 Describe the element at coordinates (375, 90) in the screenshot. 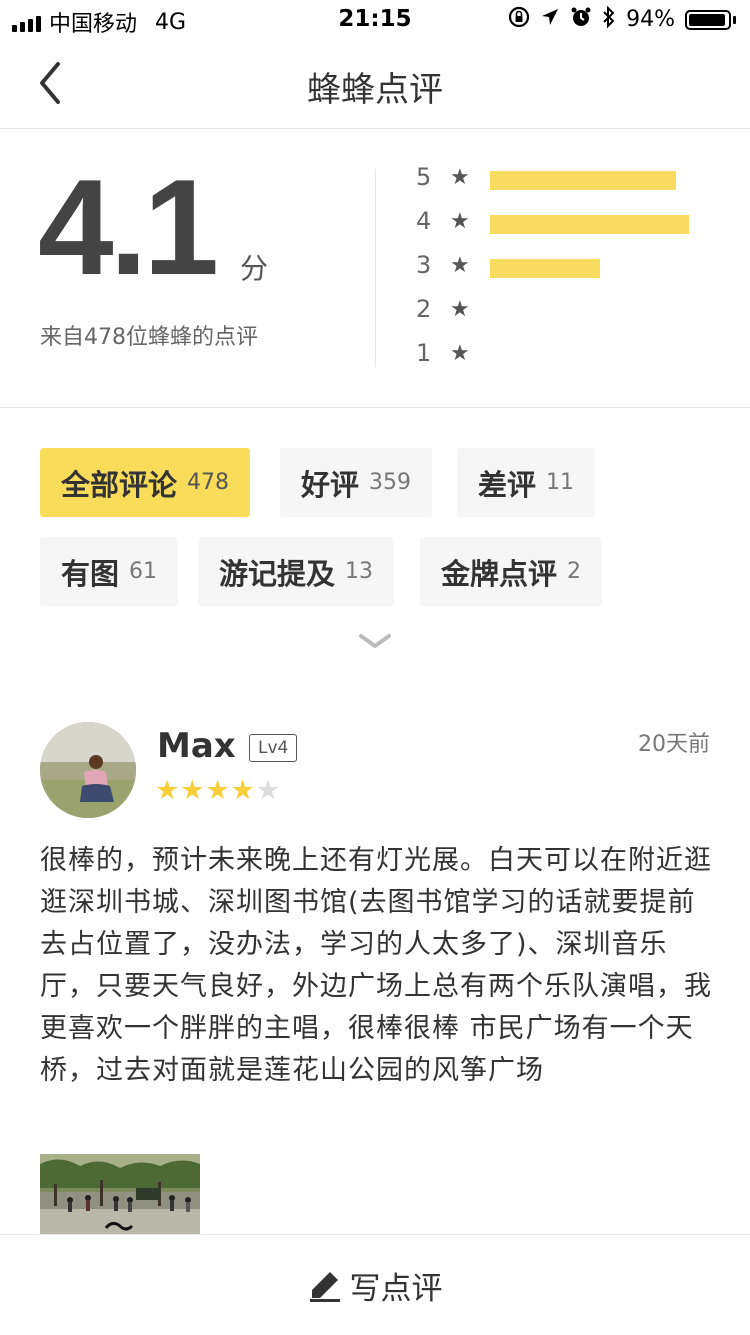

I see `page-title: 蜂蜂点评` at that location.